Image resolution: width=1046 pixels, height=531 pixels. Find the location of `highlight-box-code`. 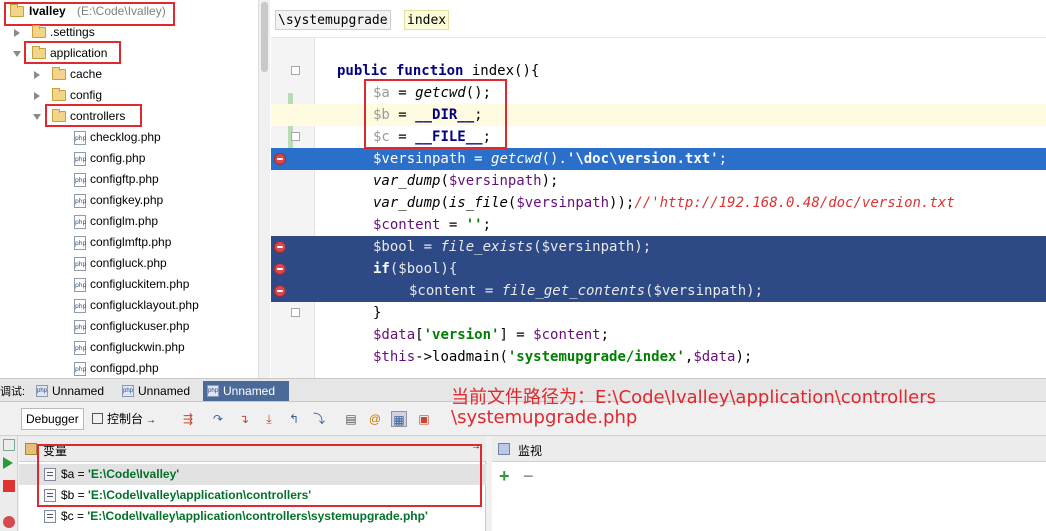

highlight-box-code is located at coordinates (435, 114).